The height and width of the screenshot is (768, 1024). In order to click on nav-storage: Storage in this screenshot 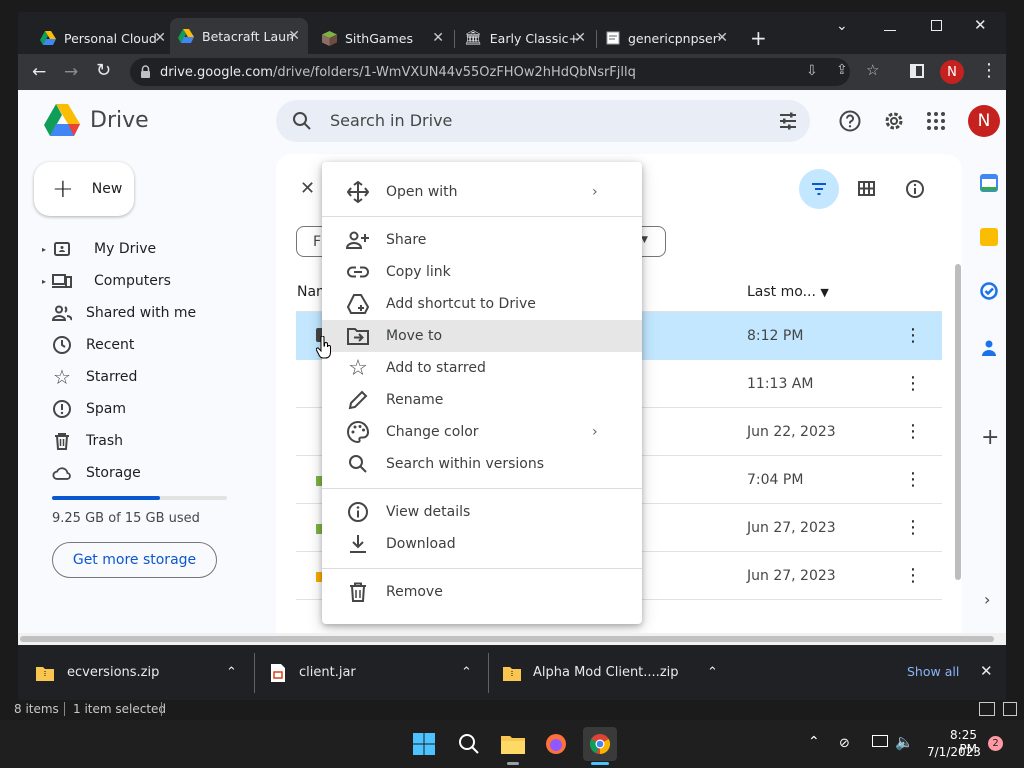, I will do `click(152, 473)`.